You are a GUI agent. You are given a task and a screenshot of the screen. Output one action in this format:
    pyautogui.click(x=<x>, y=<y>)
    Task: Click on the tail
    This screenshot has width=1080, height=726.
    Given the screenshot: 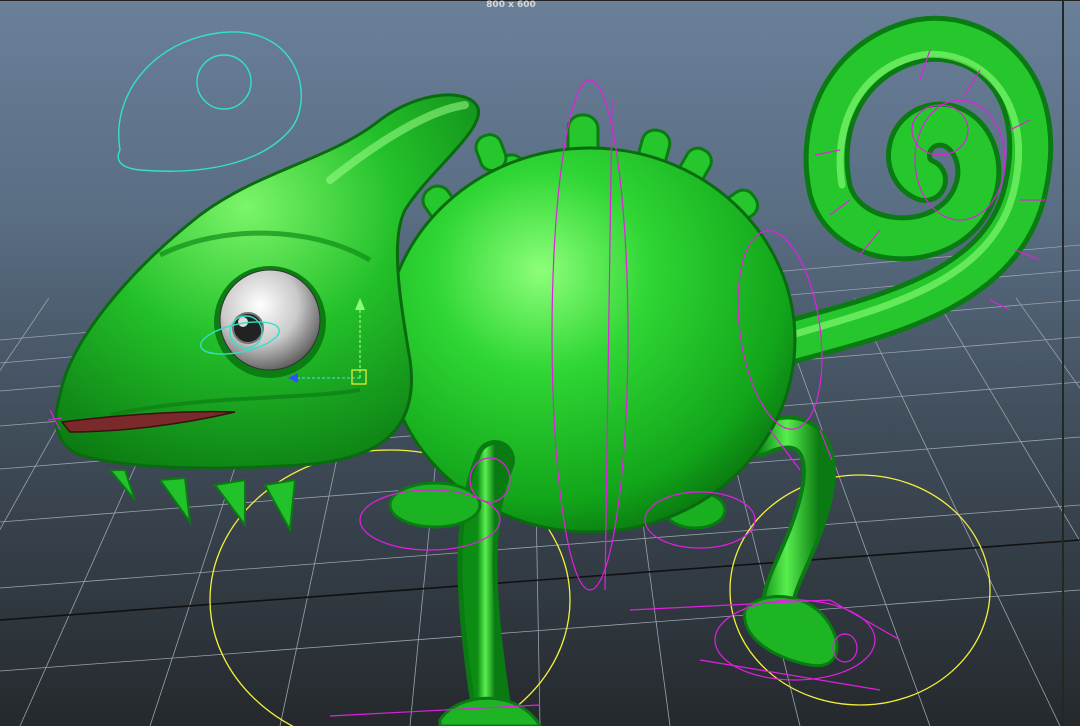 What is the action you would take?
    pyautogui.click(x=895, y=194)
    